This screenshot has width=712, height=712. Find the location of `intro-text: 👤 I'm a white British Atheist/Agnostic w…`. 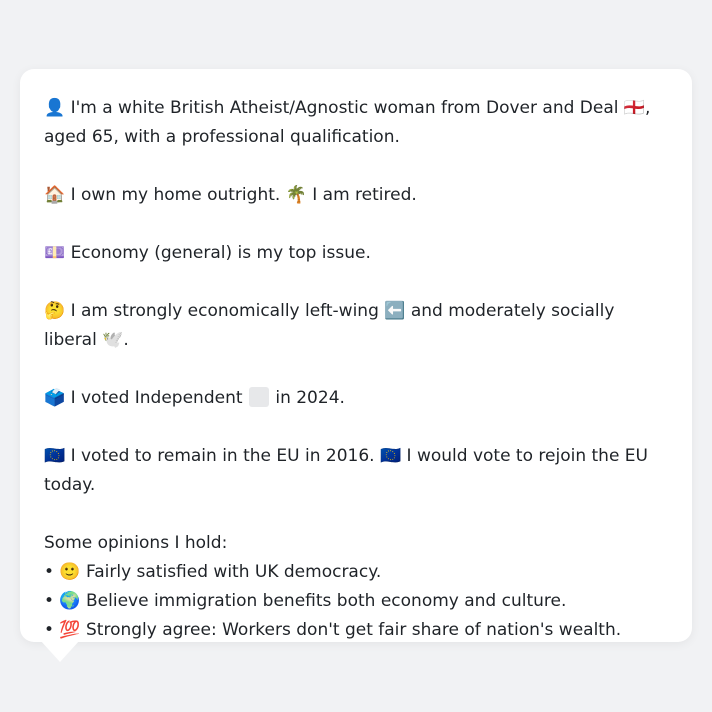

intro-text: 👤 I'm a white British Atheist/Agnostic w… is located at coordinates (347, 122).